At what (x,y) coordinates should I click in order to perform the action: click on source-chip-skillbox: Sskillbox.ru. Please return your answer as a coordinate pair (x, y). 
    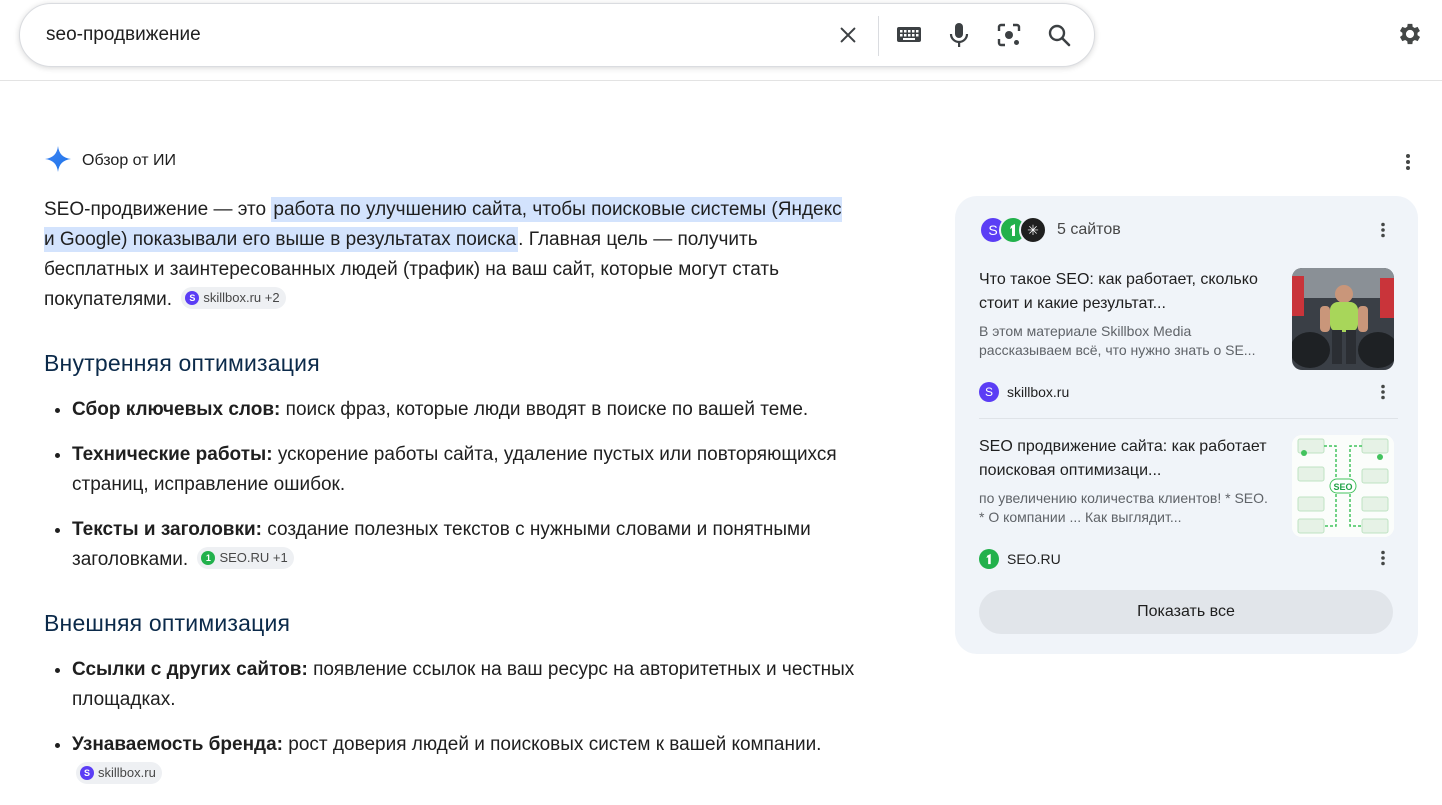
    Looking at the image, I should click on (119, 772).